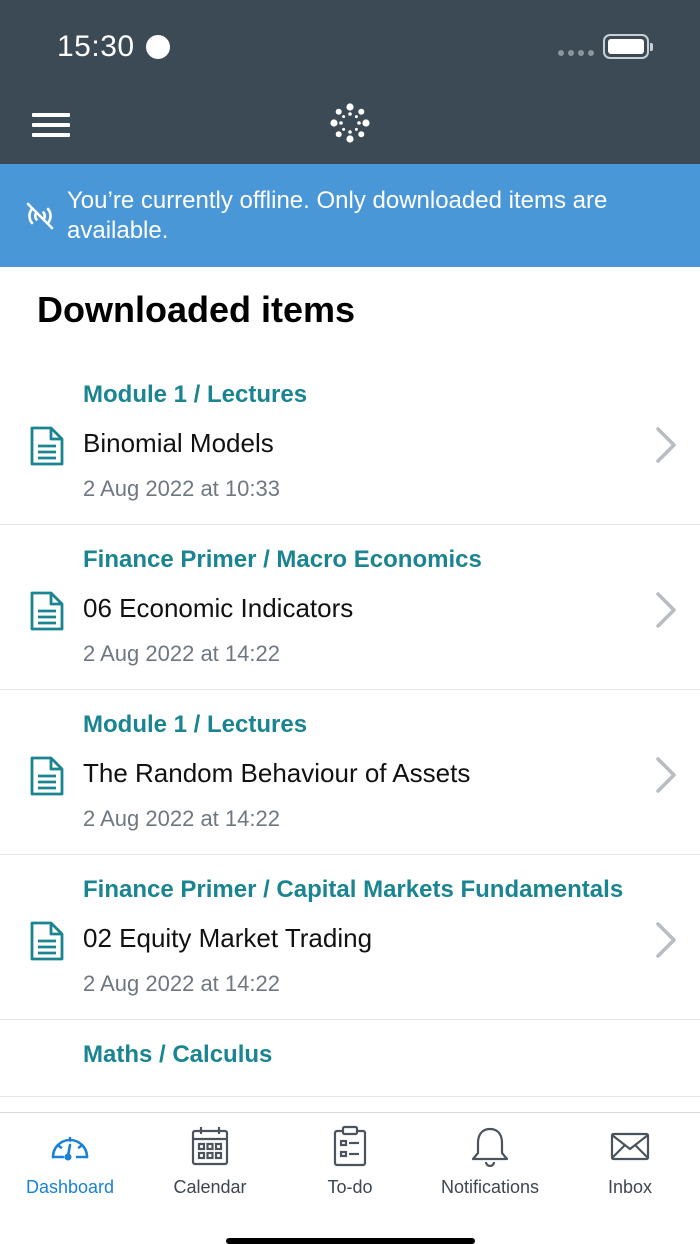 The image size is (700, 1244). Describe the element at coordinates (350, 44) in the screenshot. I see `status-bar: 15:30` at that location.